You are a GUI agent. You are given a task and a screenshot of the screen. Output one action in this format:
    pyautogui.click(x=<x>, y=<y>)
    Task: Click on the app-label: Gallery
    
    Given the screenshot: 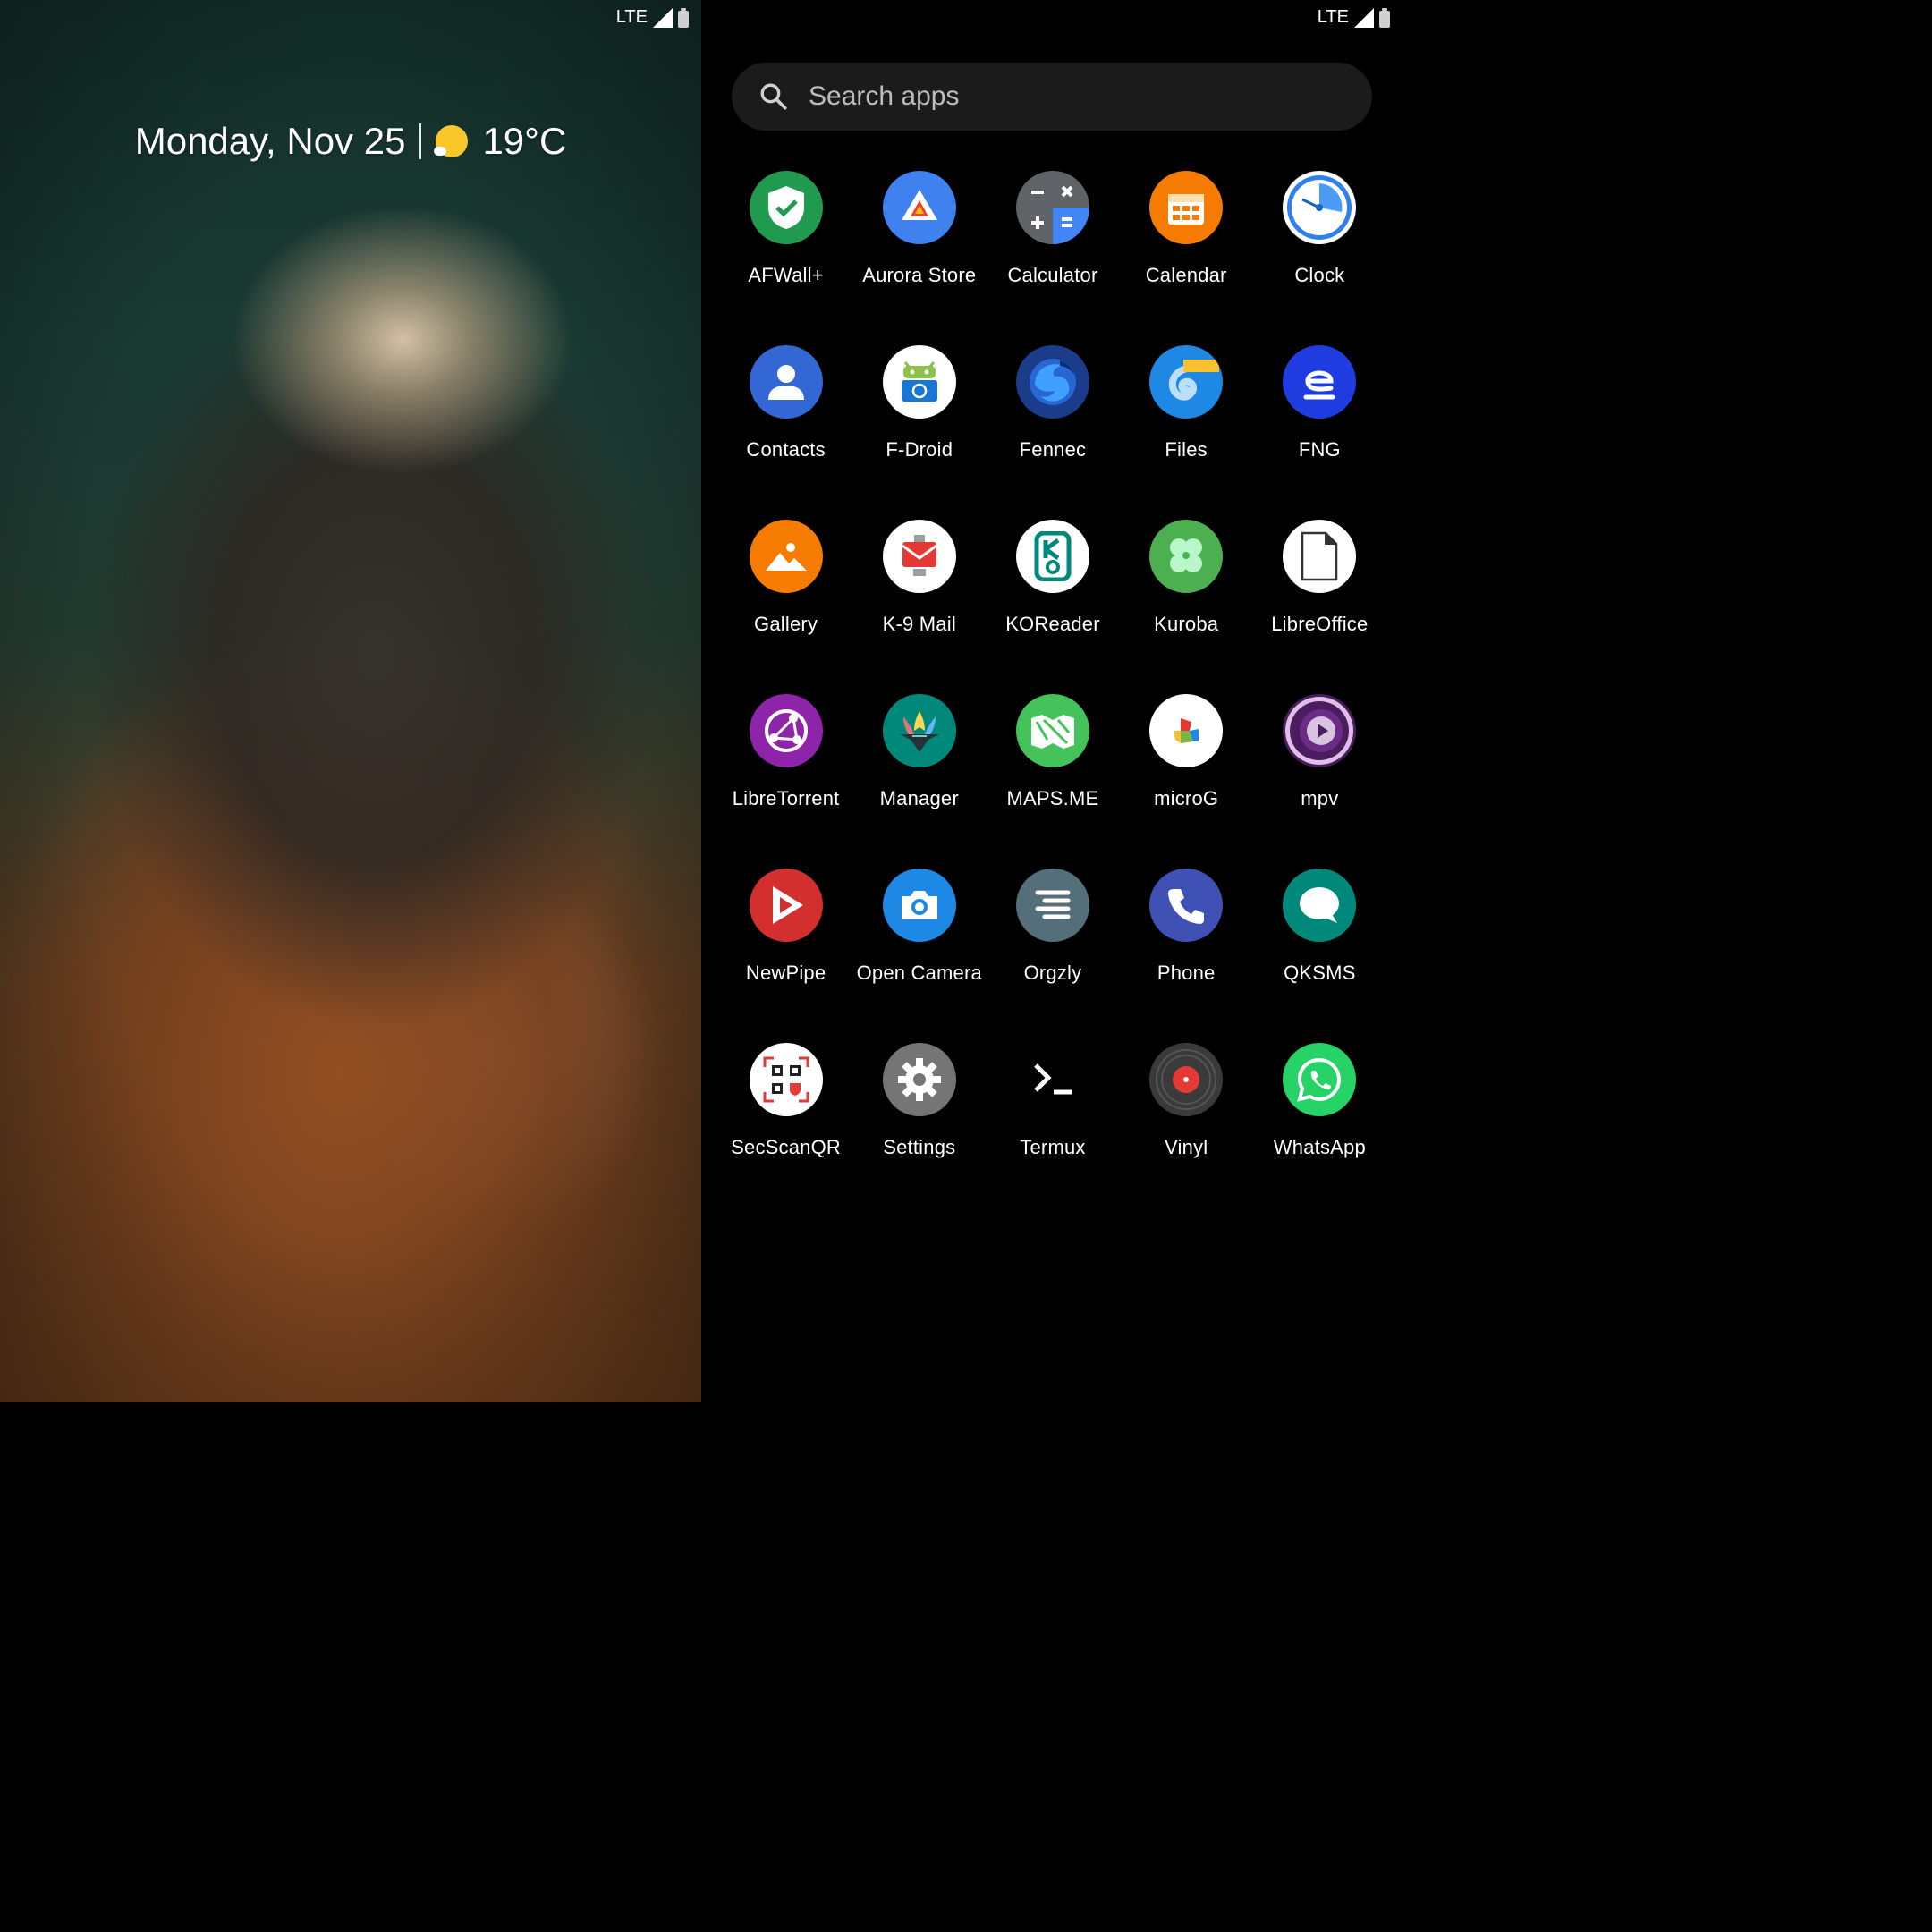 What is the action you would take?
    pyautogui.click(x=786, y=624)
    